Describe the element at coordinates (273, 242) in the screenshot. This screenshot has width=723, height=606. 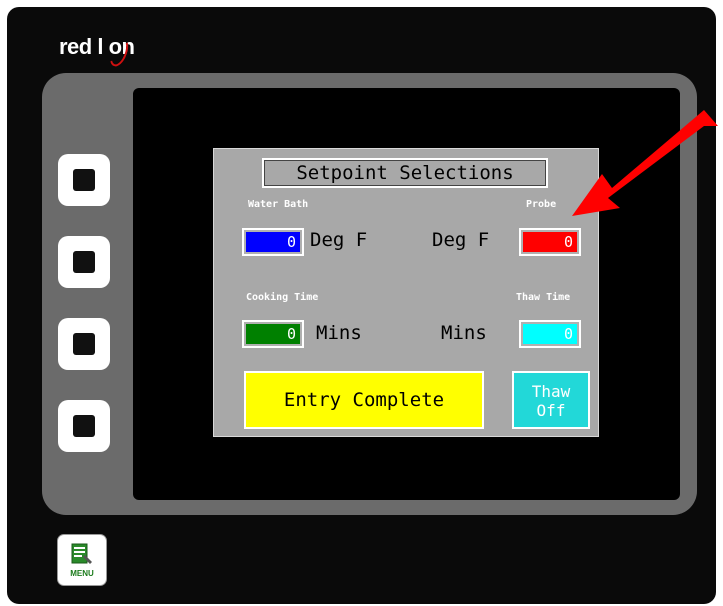
I see `water-bath-field: 0` at that location.